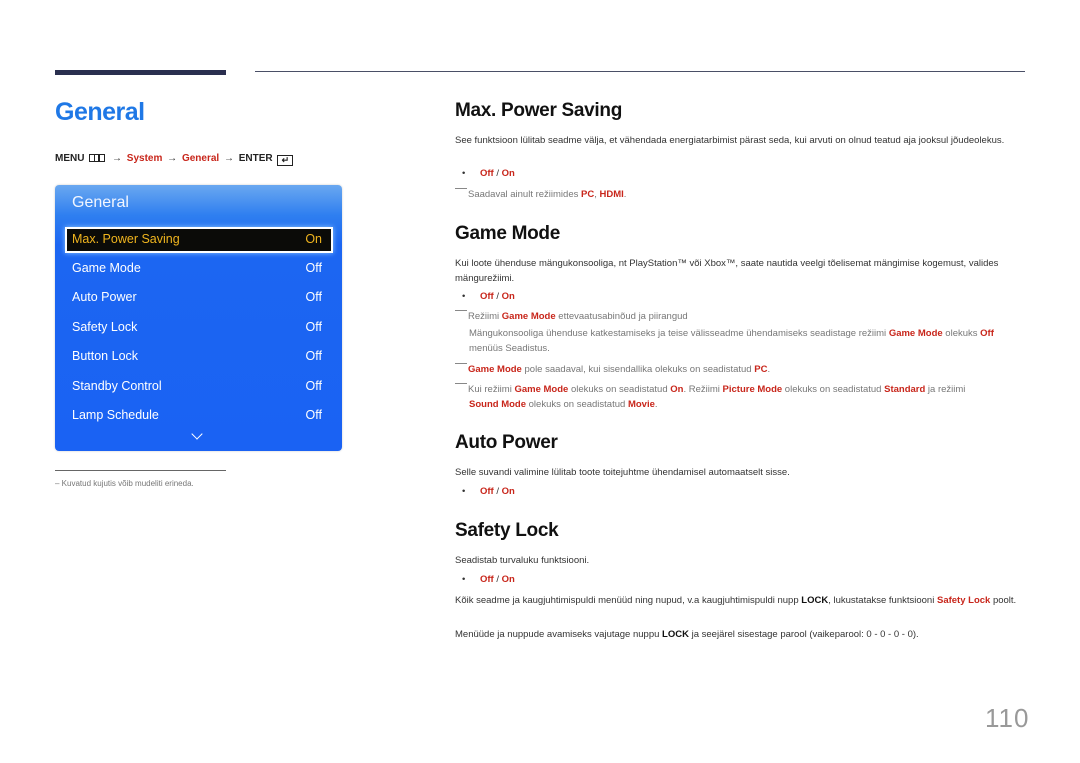  I want to click on max-power-saving-note: Saadaval ainult režiimides PC, HDMI., so click(742, 195).